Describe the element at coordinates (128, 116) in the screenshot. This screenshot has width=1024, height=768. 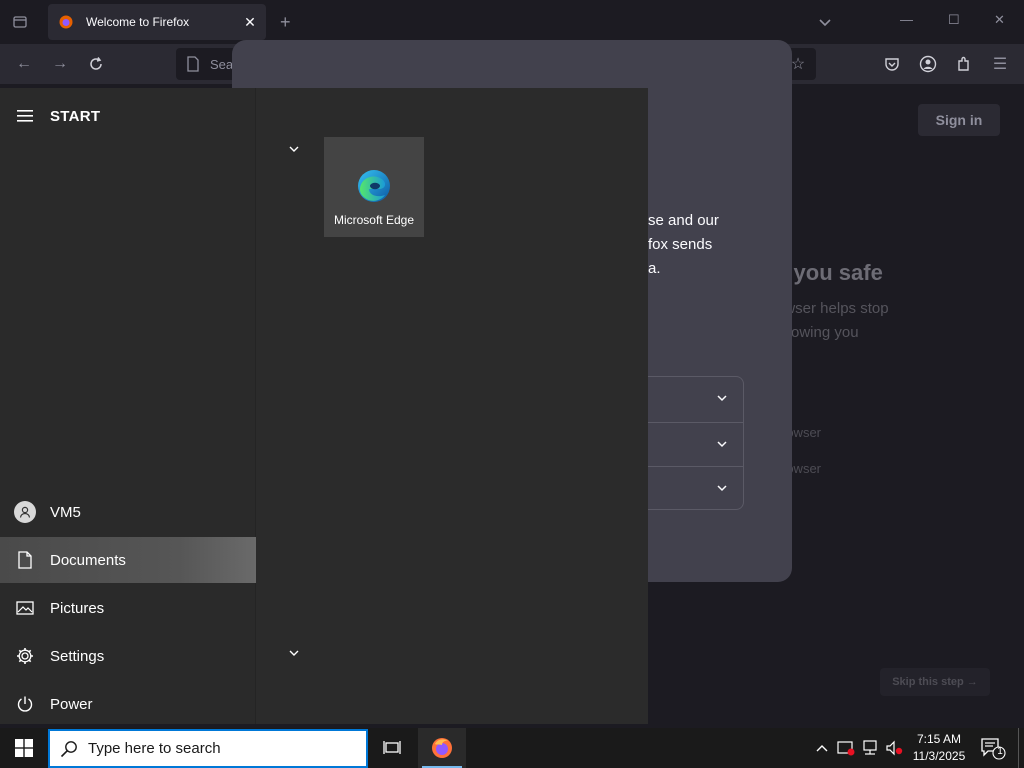
I see `start-header: START` at that location.